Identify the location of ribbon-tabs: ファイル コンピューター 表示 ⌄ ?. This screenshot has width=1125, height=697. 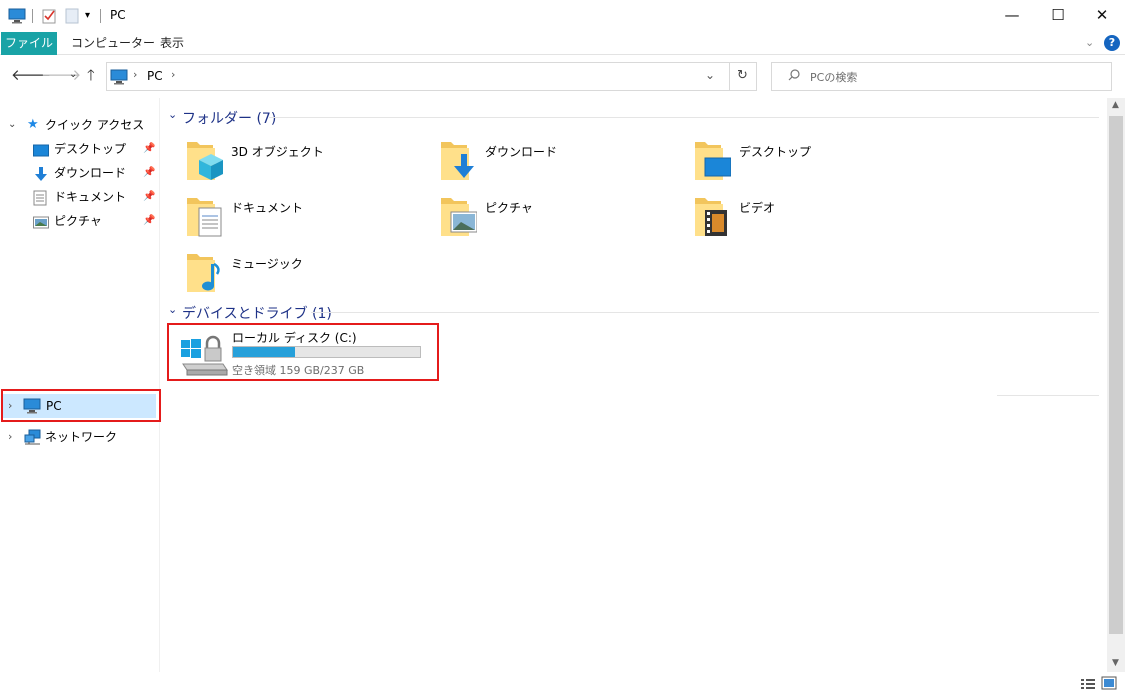
(562, 43).